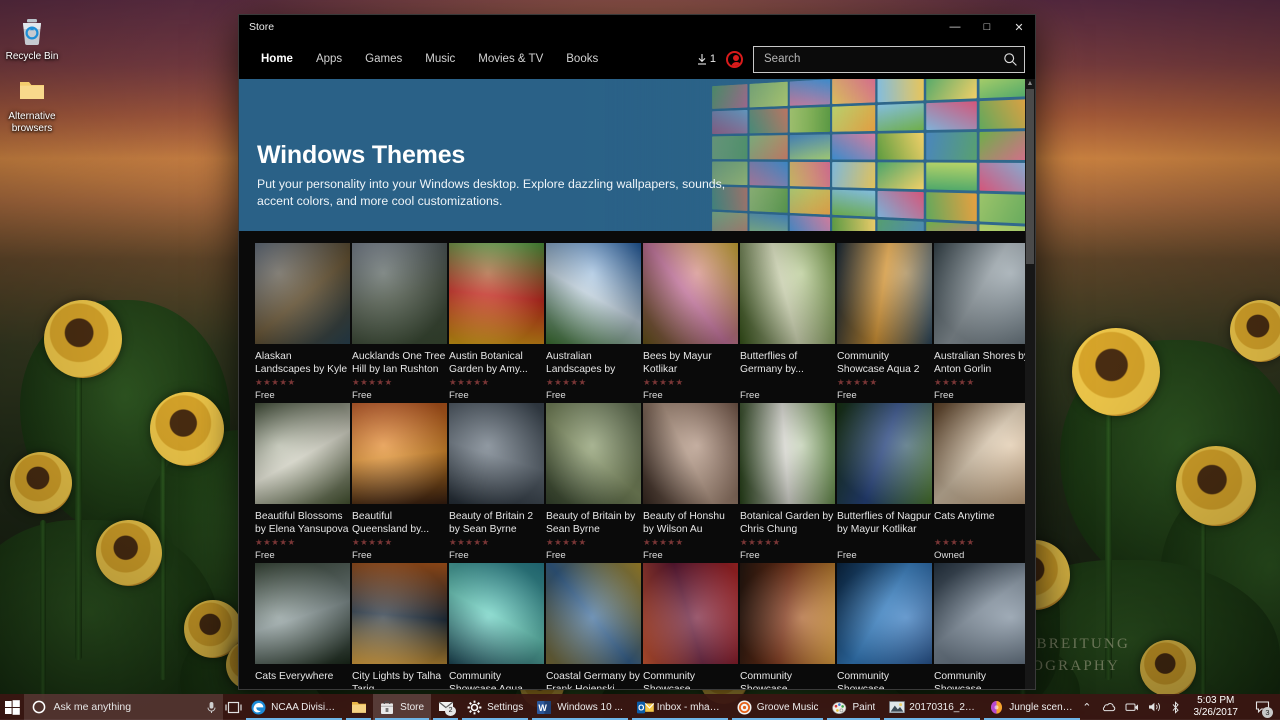 Image resolution: width=1280 pixels, height=720 pixels. I want to click on cortana-search-box: Ask me anything, so click(123, 707).